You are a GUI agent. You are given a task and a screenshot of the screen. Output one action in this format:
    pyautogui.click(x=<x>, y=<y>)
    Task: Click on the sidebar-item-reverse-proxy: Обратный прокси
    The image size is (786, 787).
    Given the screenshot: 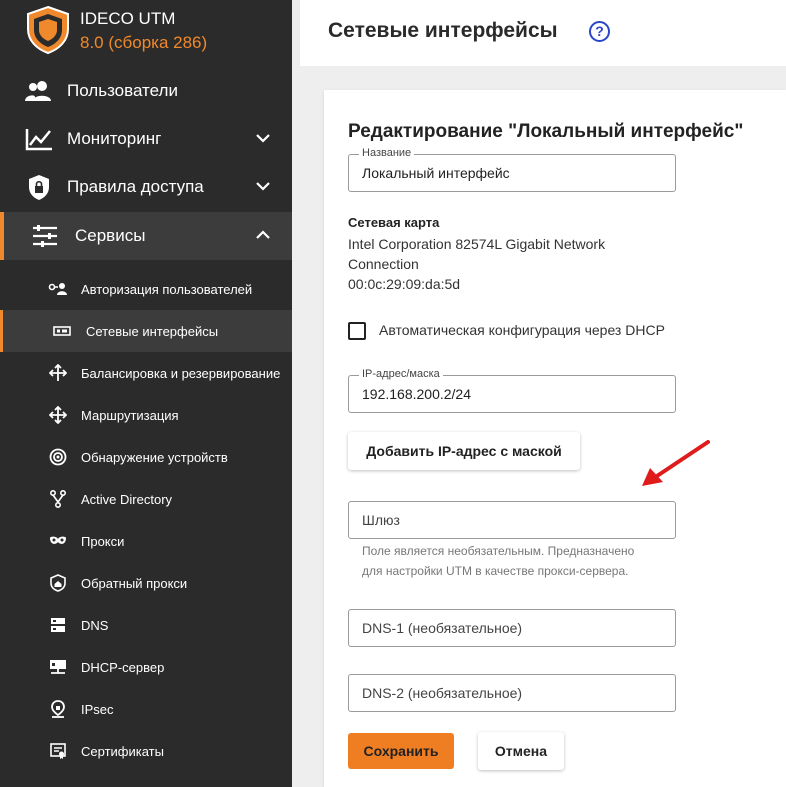 What is the action you would take?
    pyautogui.click(x=146, y=583)
    